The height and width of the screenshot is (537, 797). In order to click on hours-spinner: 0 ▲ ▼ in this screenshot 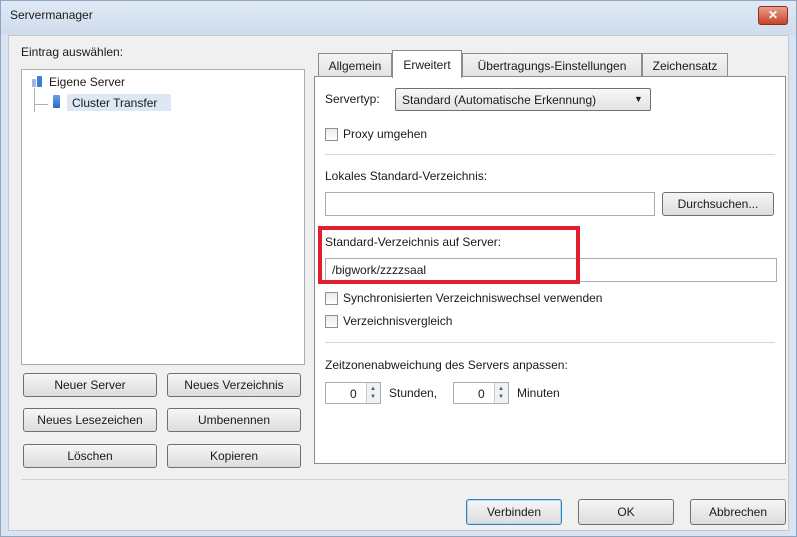, I will do `click(353, 393)`.